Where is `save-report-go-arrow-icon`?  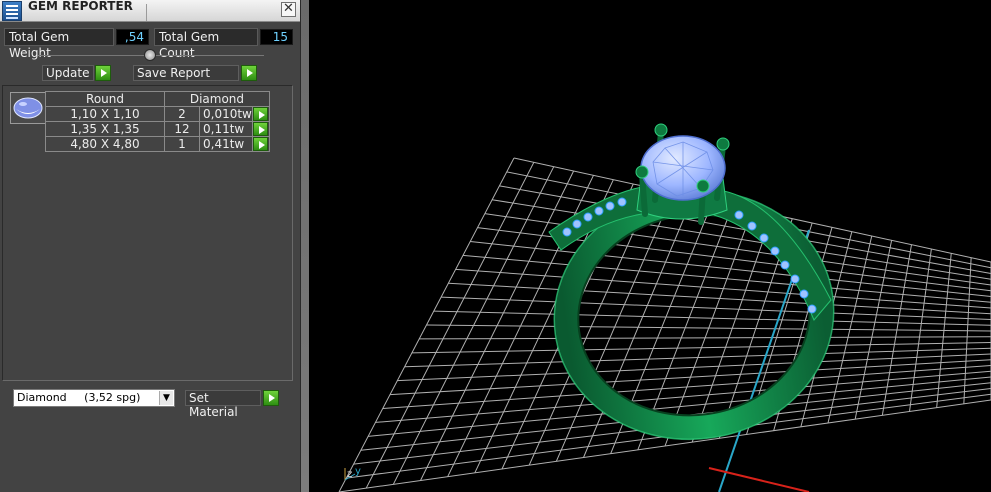
save-report-go-arrow-icon is located at coordinates (249, 73).